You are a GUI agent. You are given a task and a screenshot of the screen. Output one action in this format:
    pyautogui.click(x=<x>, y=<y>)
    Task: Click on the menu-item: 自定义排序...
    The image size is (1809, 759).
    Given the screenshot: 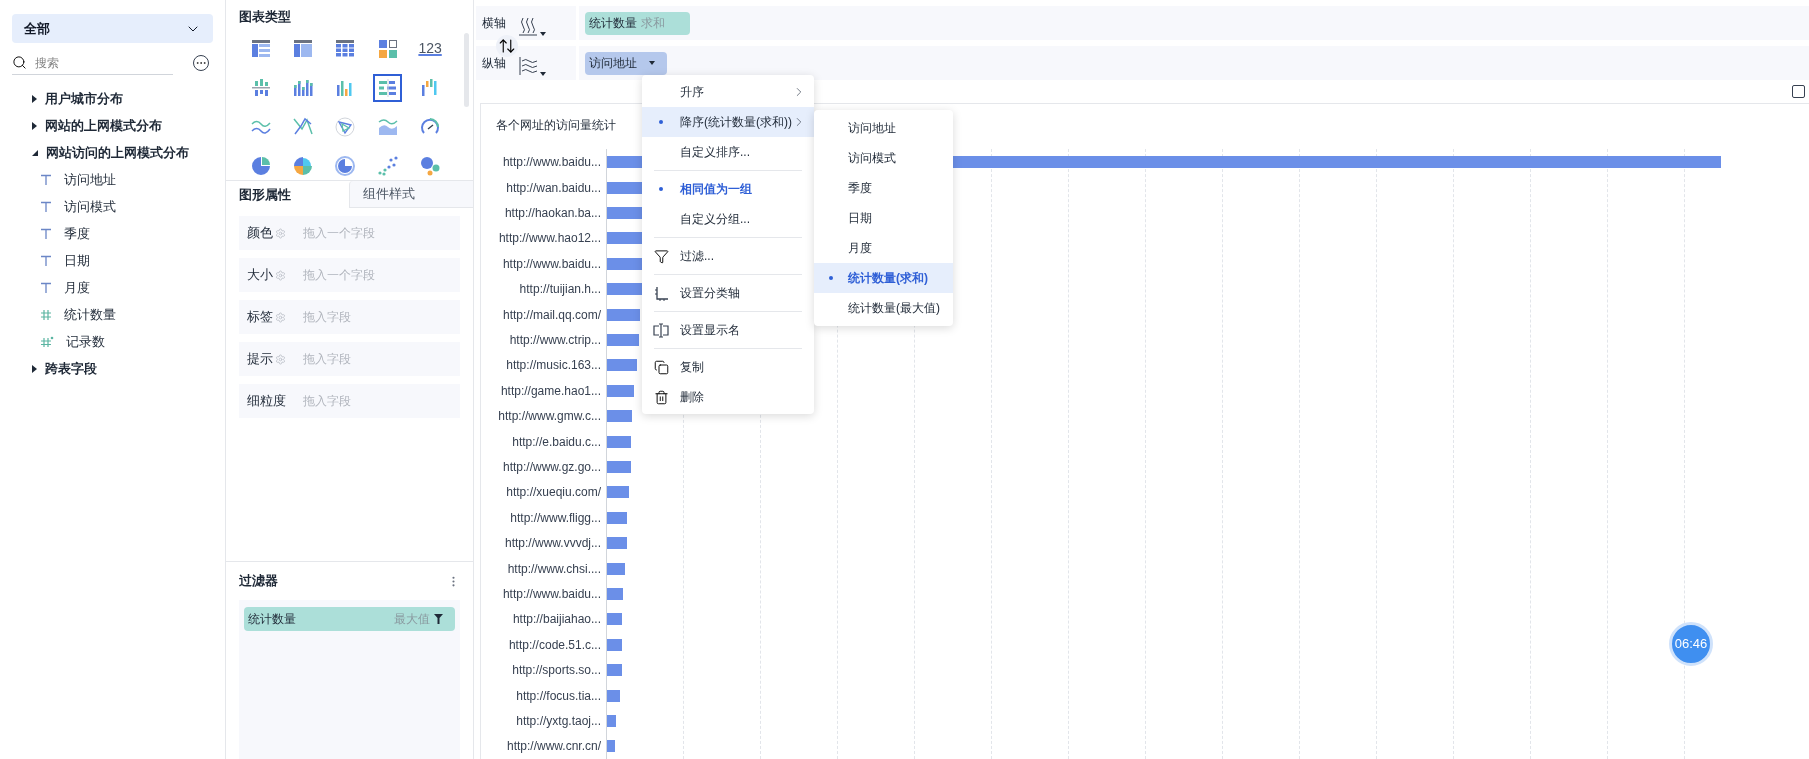 What is the action you would take?
    pyautogui.click(x=728, y=152)
    